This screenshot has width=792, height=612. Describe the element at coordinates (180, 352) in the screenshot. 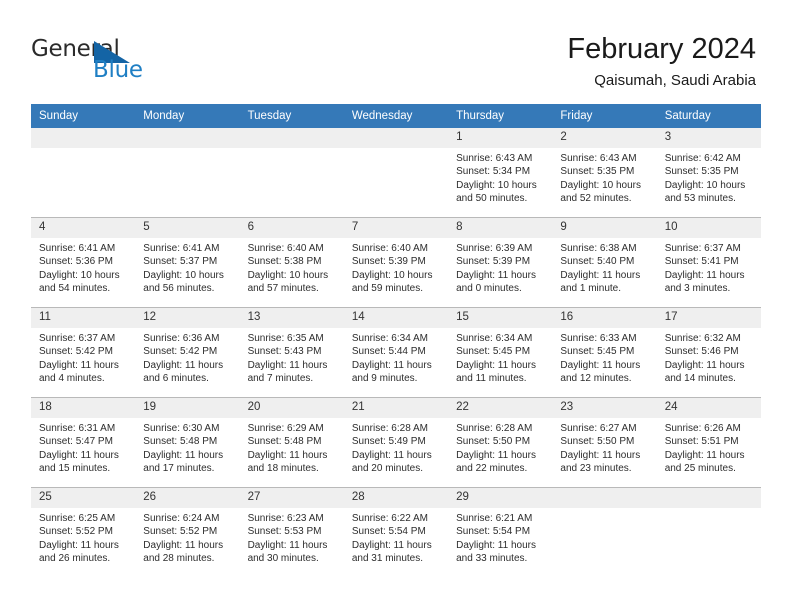

I see `sunset-text: Sunset: 5:42 PM` at that location.